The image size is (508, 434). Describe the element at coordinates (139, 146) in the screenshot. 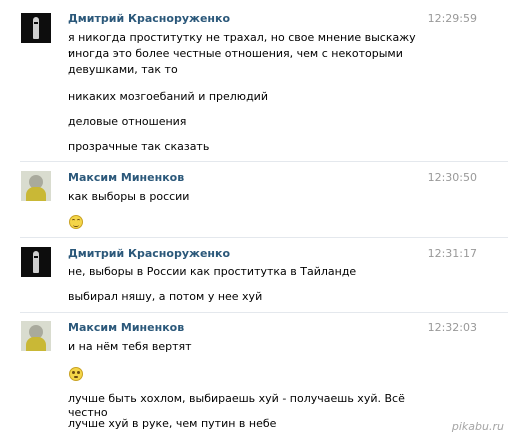

I see `message-text: прозрачные так сказать` at that location.